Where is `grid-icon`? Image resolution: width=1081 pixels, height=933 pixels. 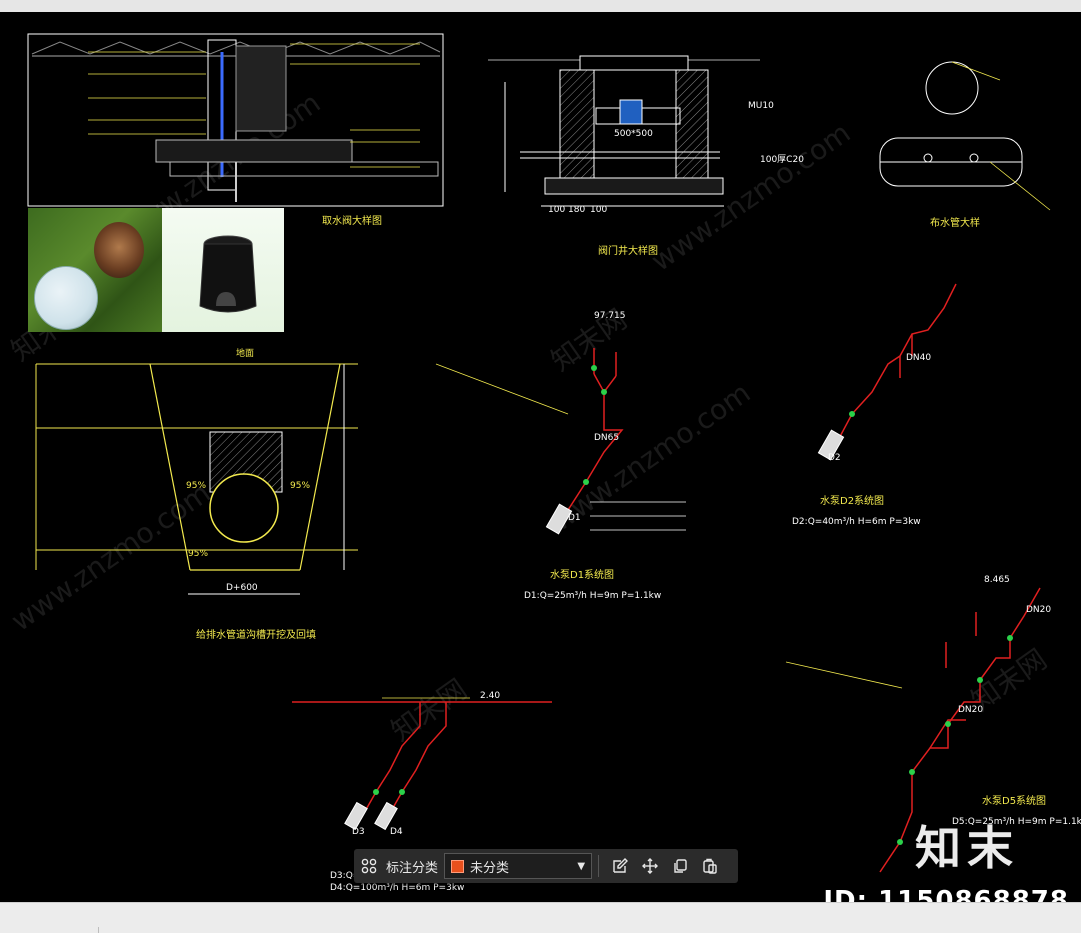 grid-icon is located at coordinates (369, 866).